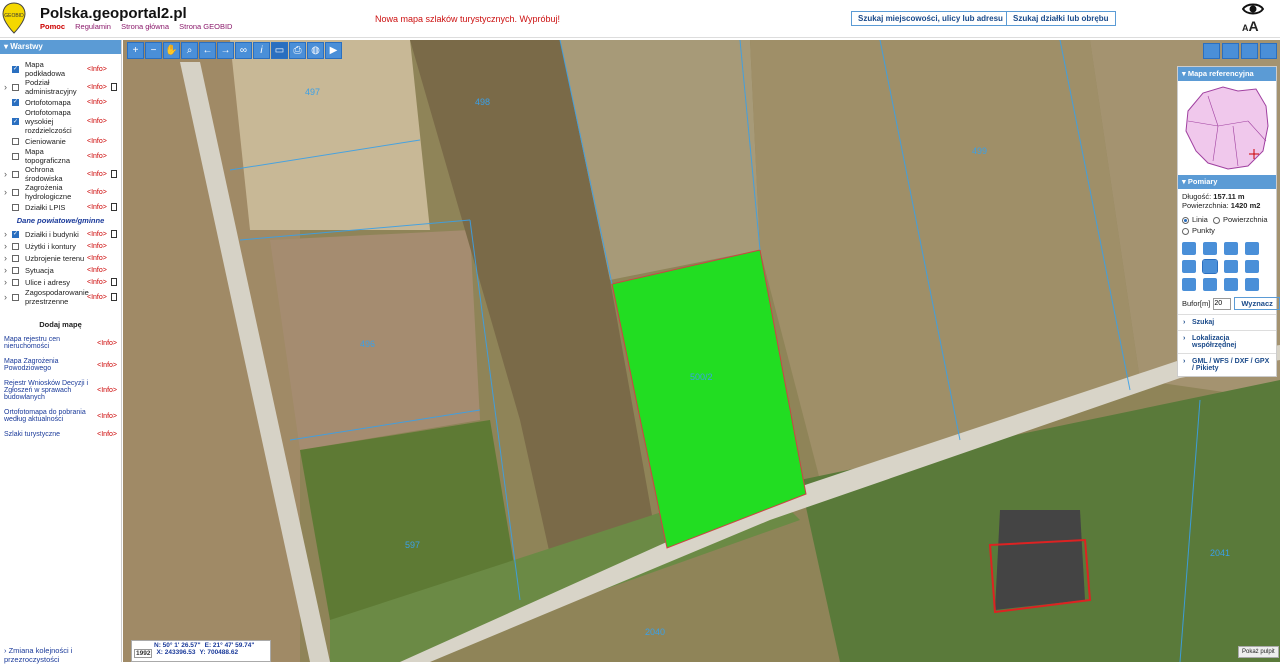  Describe the element at coordinates (1250, 26) in the screenshot. I see `font-size-toggle: AA` at that location.